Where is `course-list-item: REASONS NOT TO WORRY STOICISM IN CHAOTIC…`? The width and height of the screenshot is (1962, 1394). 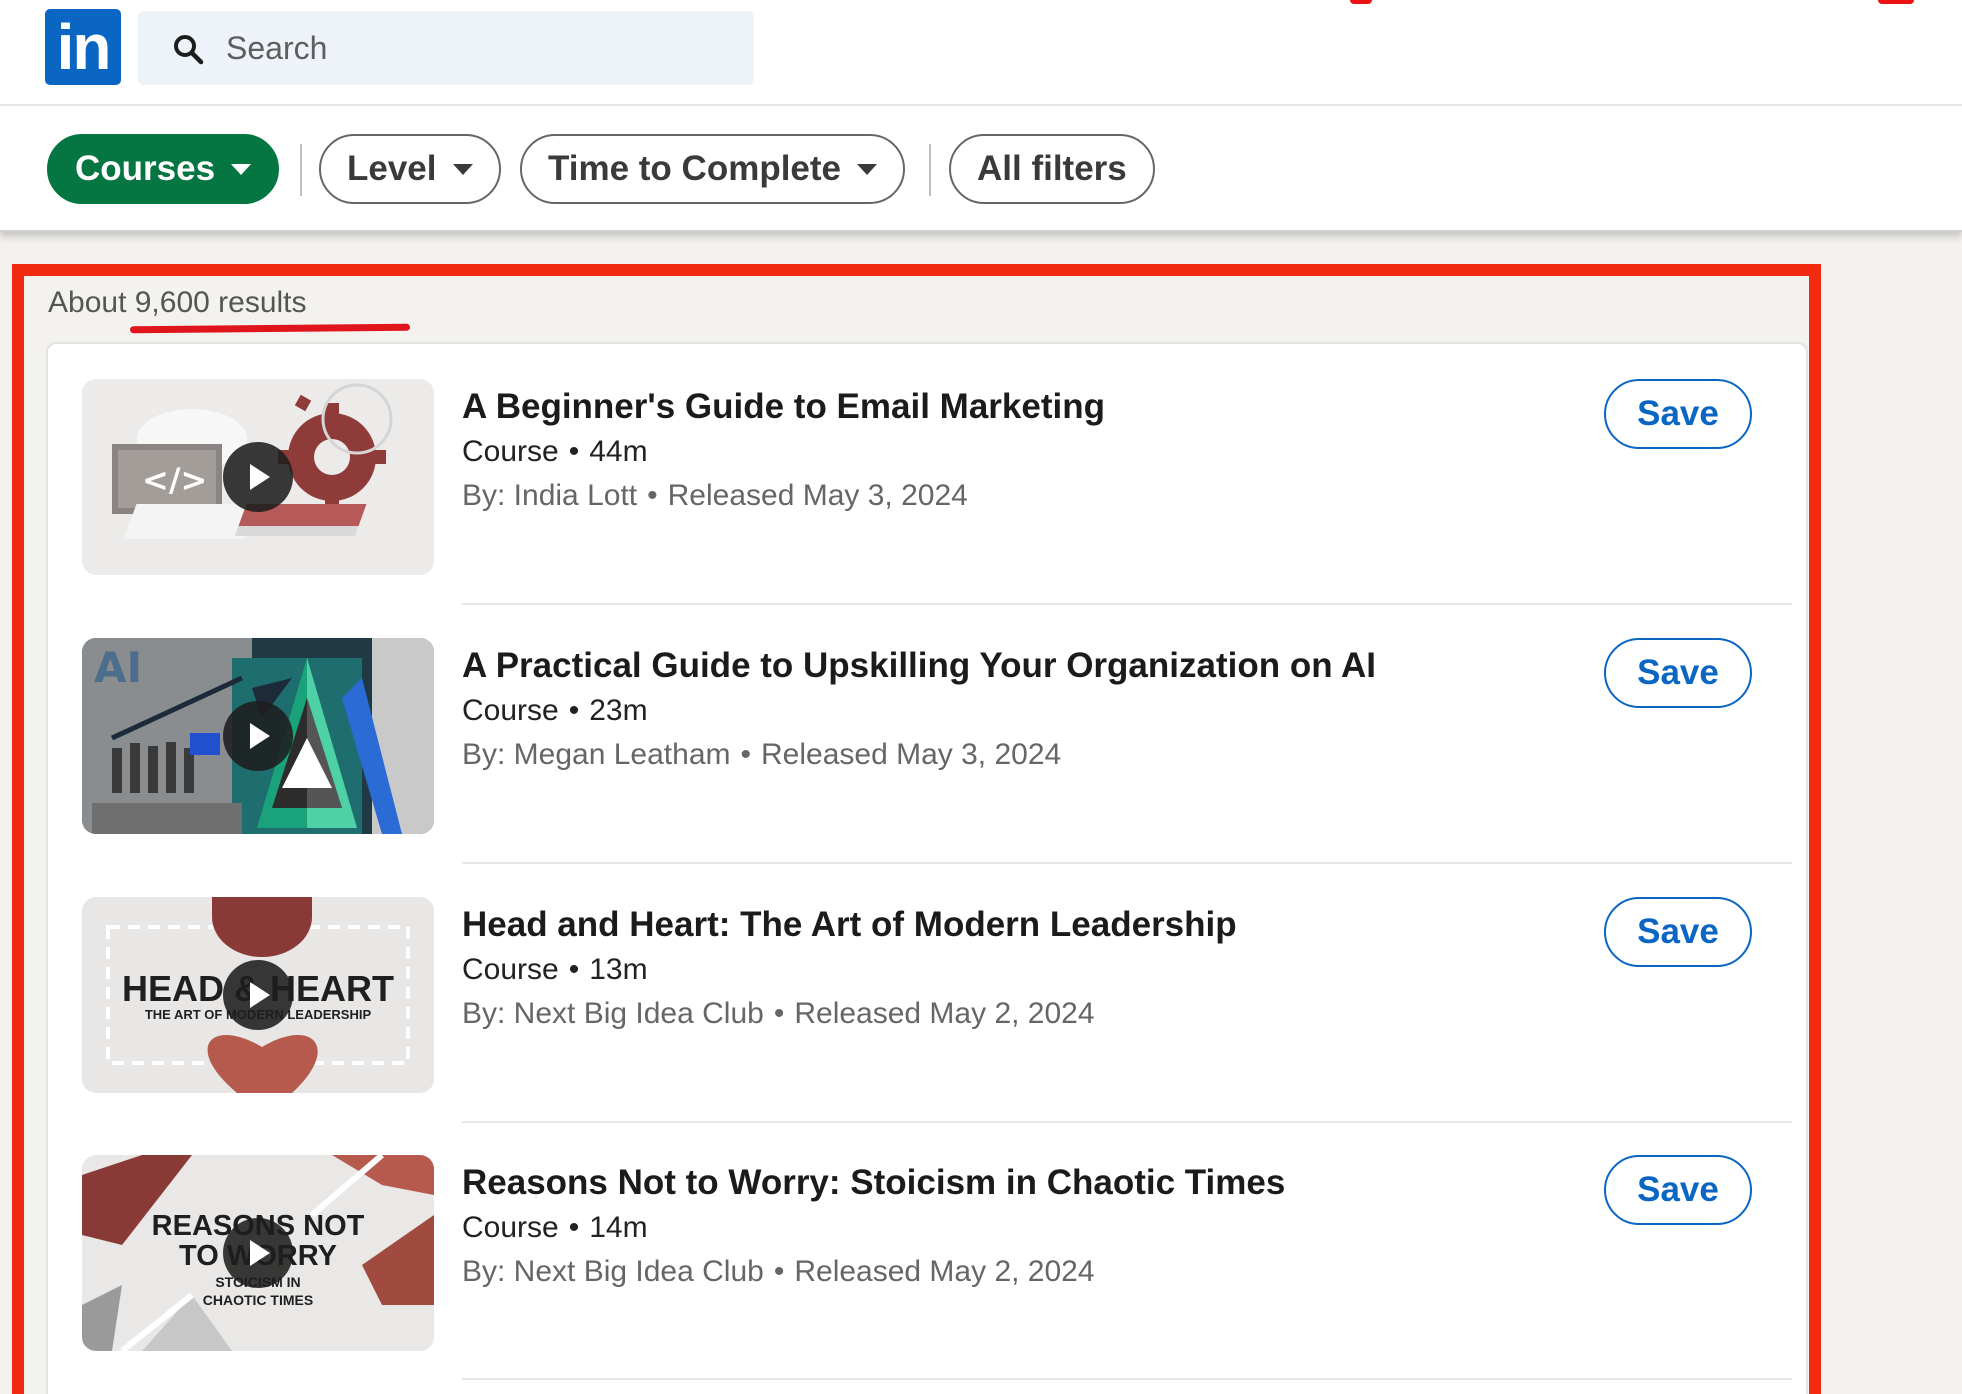
course-list-item: REASONS NOT TO WORRY STOICISM IN CHAOTIC… is located at coordinates (937, 1274).